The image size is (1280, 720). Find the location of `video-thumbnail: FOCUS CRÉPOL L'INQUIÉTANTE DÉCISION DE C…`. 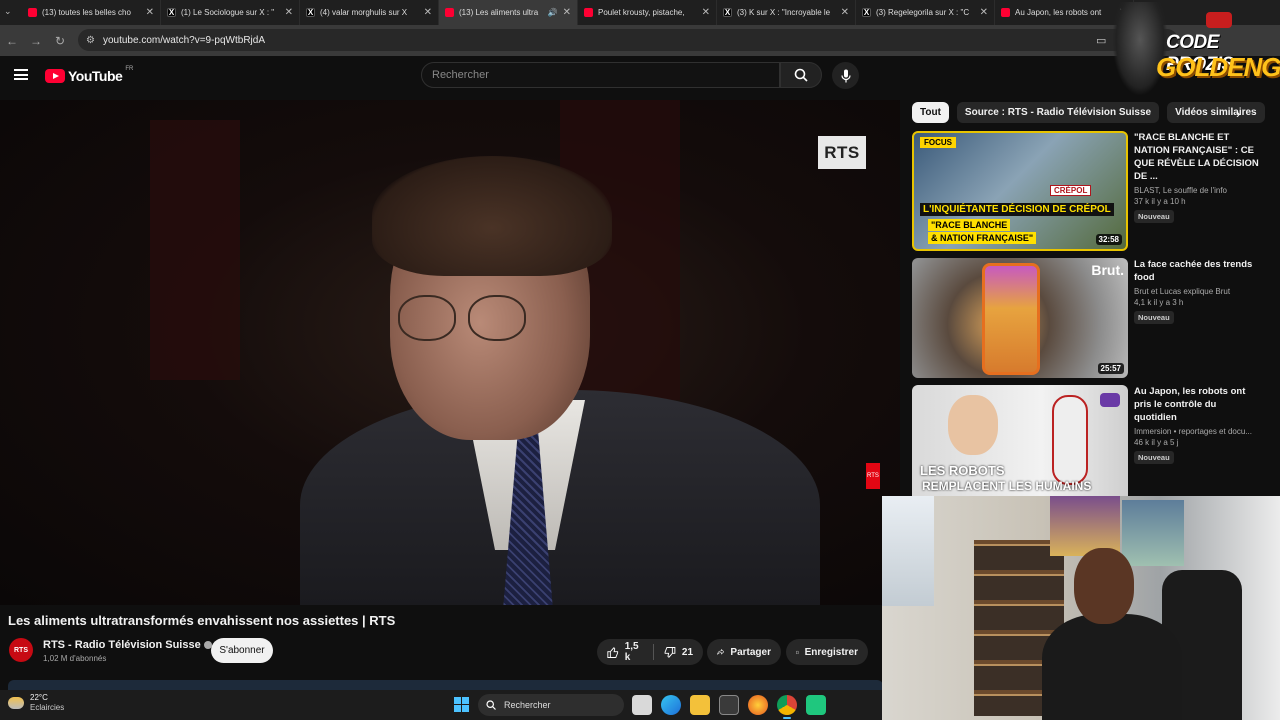

video-thumbnail: FOCUS CRÉPOL L'INQUIÉTANTE DÉCISION DE C… is located at coordinates (1020, 191).